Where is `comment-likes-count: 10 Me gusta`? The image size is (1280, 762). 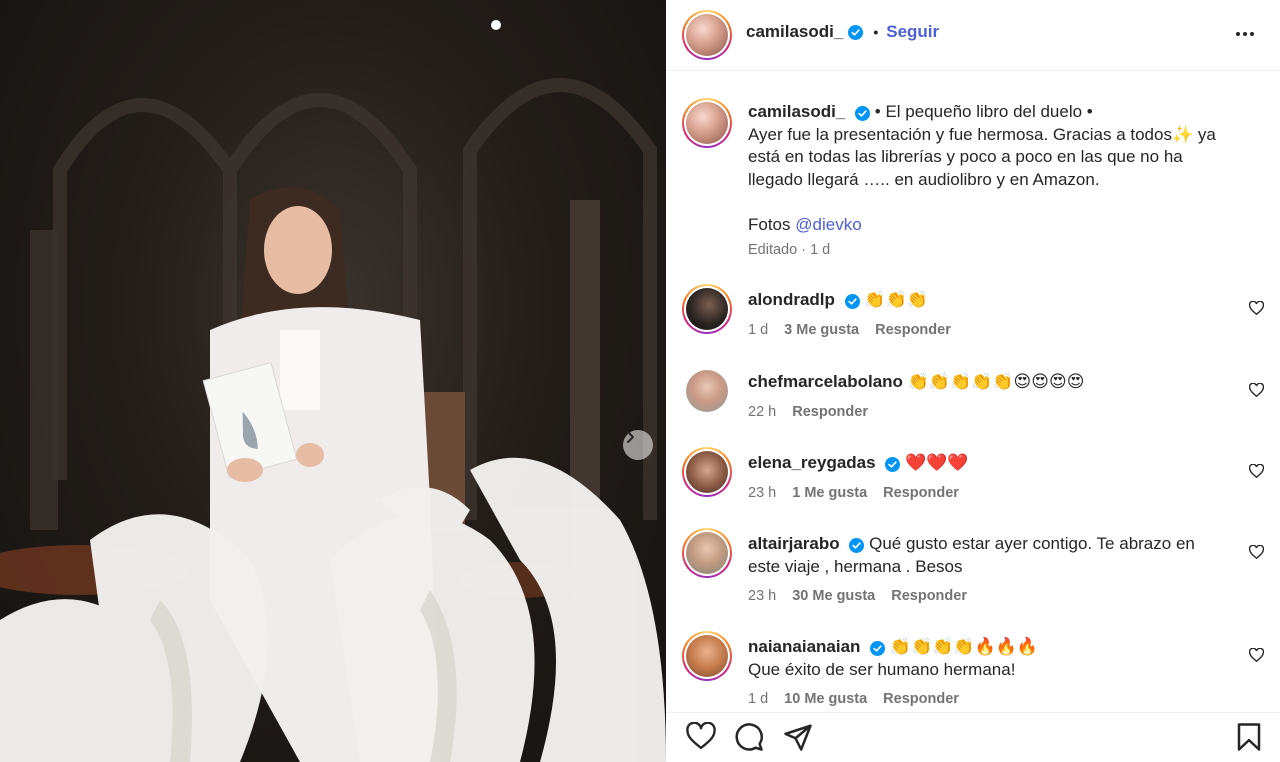
comment-likes-count: 10 Me gusta is located at coordinates (825, 699).